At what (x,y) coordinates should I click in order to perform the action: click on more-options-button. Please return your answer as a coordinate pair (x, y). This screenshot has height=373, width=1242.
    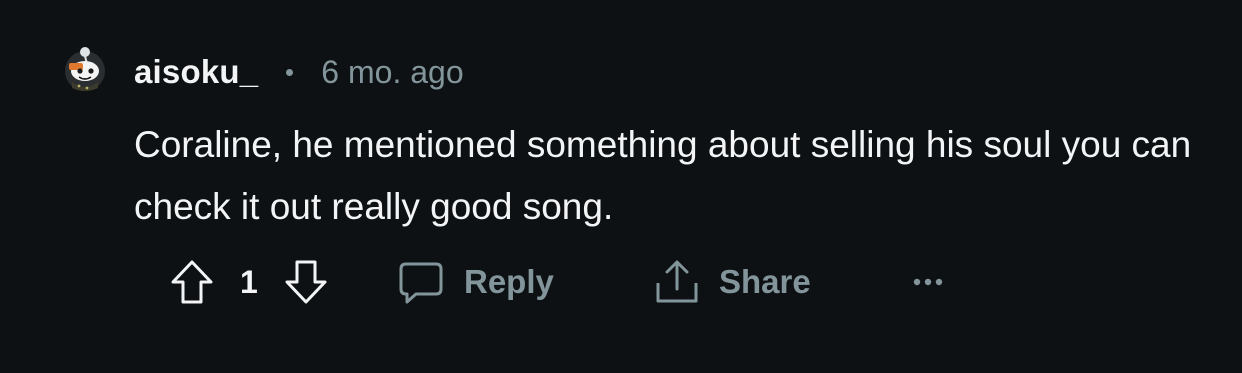
    Looking at the image, I should click on (928, 282).